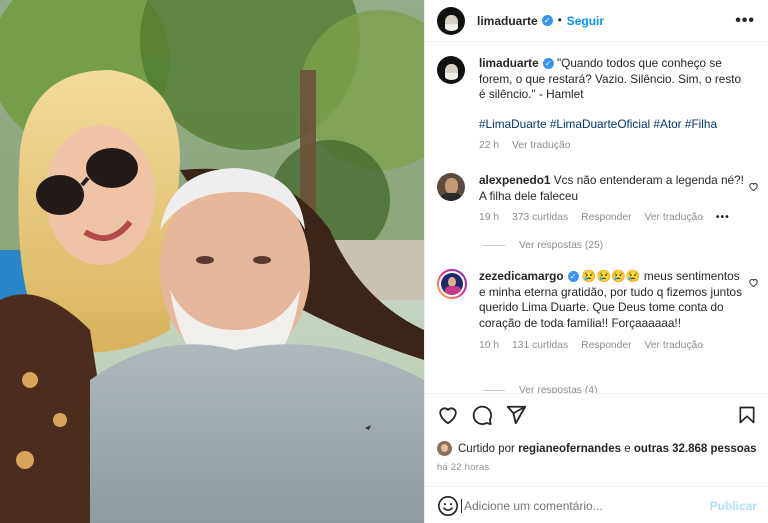 This screenshot has width=768, height=523. What do you see at coordinates (561, 245) in the screenshot?
I see `view-replies-label: Ver respostas (25)` at bounding box center [561, 245].